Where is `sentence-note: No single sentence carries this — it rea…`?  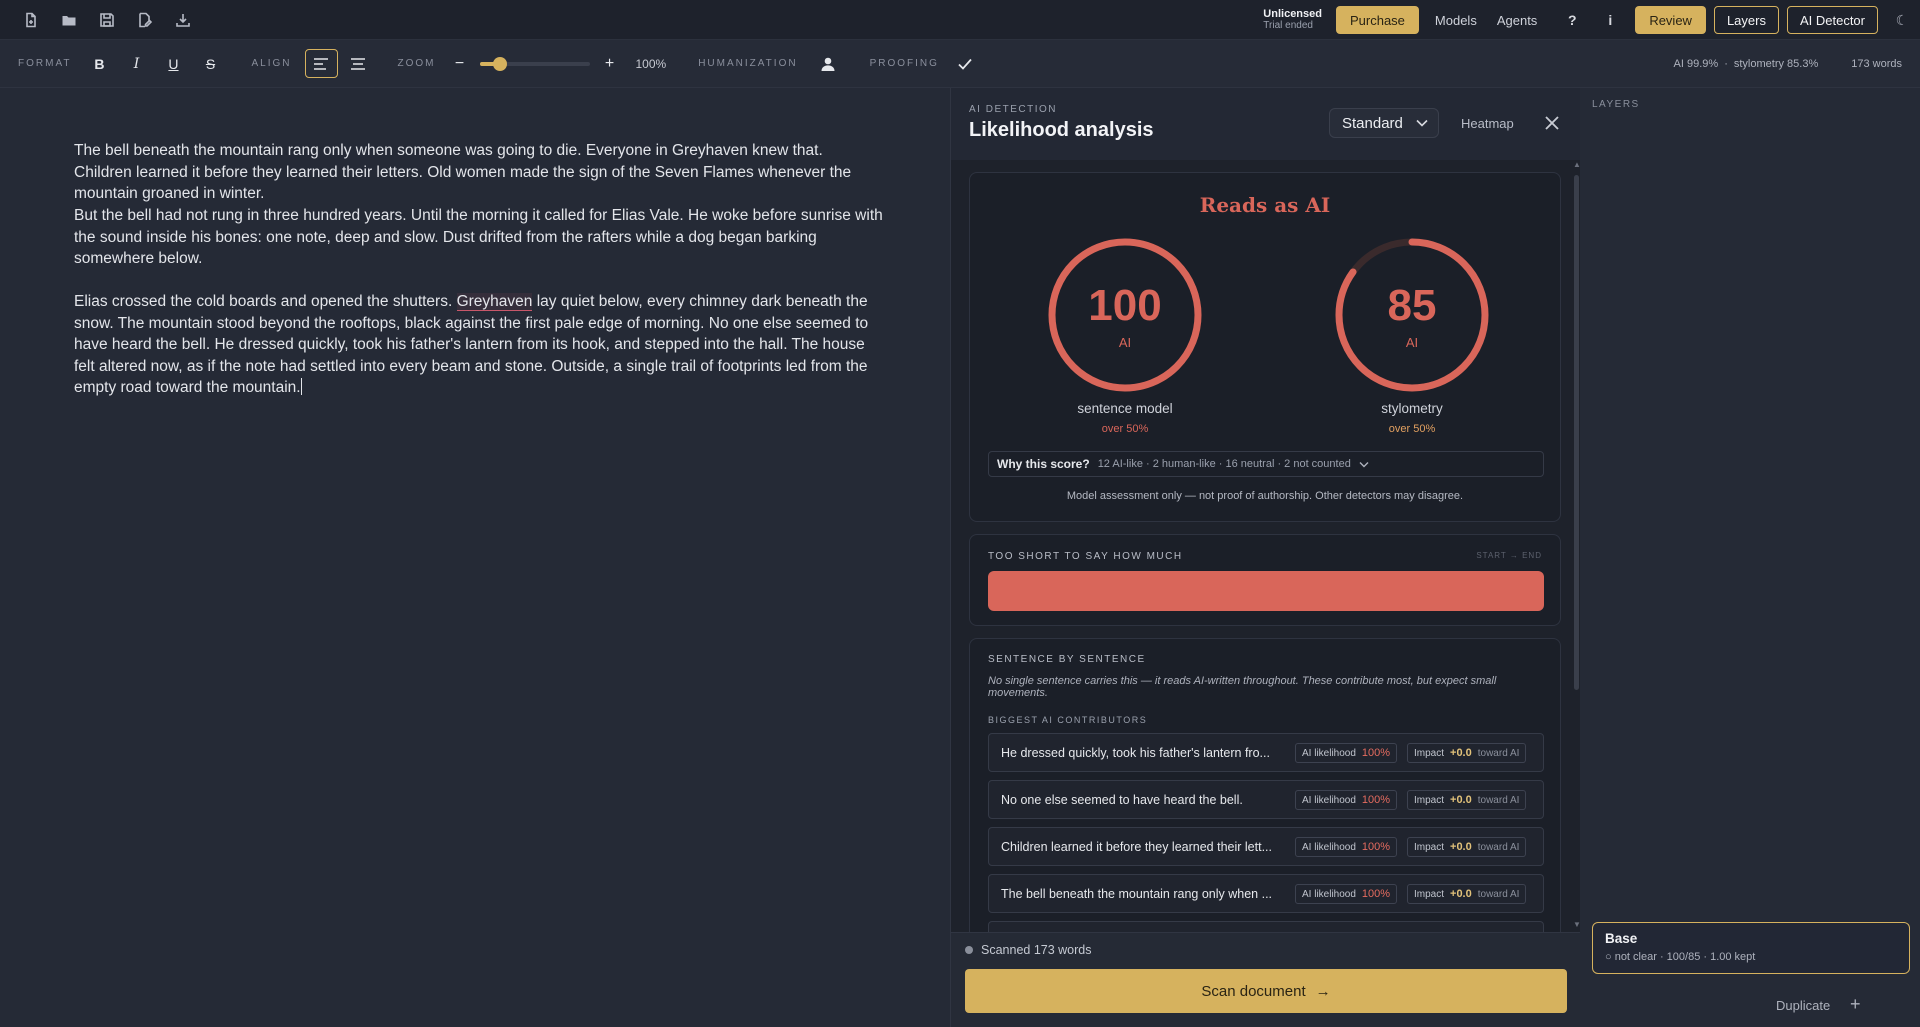
sentence-note: No single sentence carries this — it rea… is located at coordinates (1242, 687).